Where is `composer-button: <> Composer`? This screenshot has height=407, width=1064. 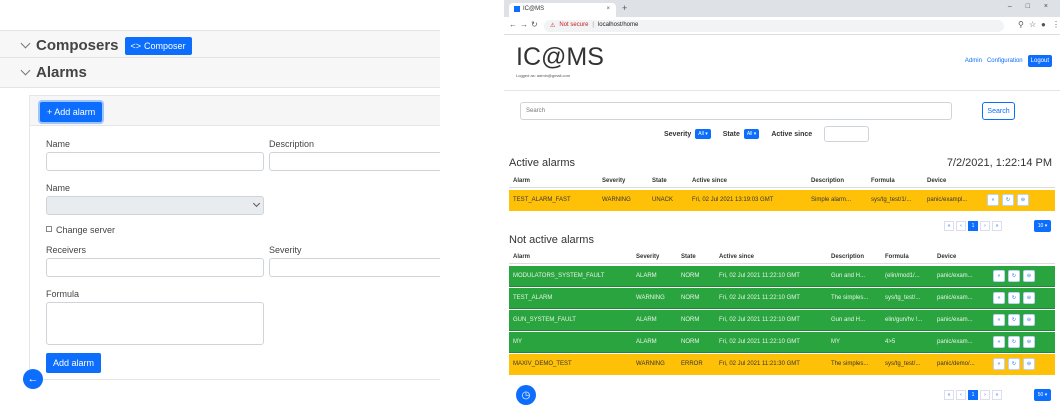
composer-button: <> Composer is located at coordinates (158, 45).